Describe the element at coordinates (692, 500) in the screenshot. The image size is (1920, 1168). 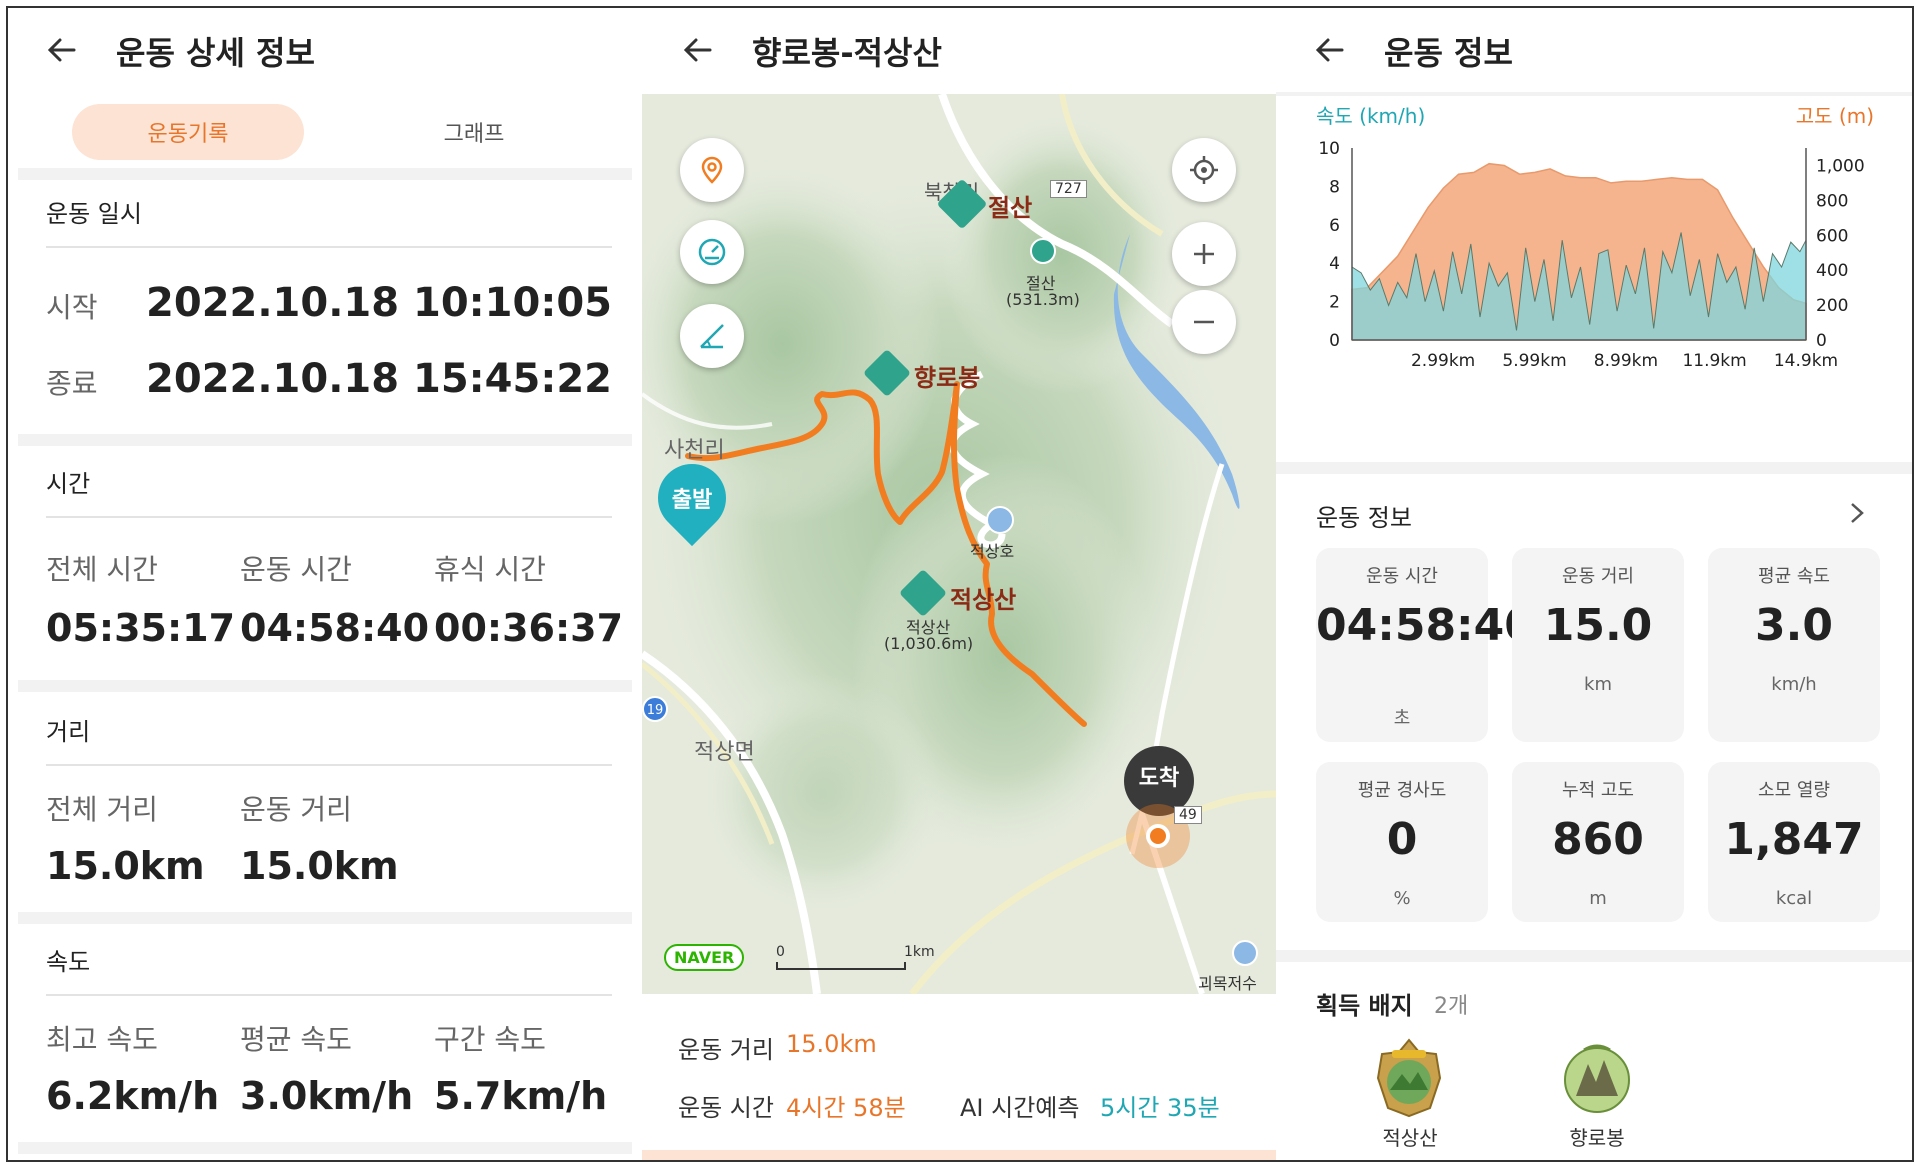
I see `start-pin-label: 출발` at that location.